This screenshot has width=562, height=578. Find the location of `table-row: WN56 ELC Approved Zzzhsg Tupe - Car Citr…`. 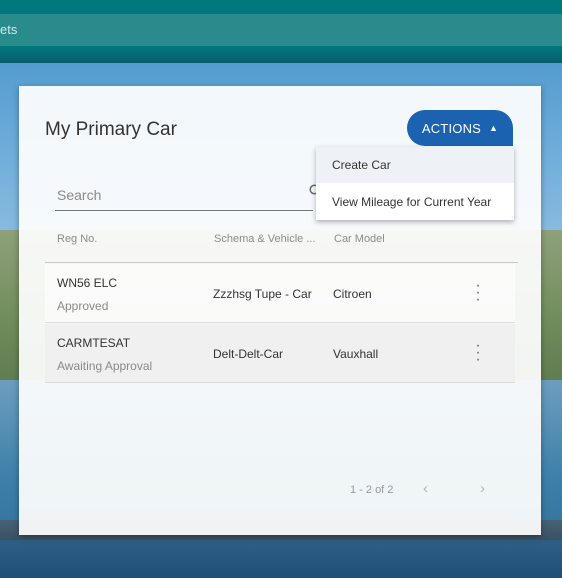

table-row: WN56 ELC Approved Zzzhsg Tupe - Car Citr… is located at coordinates (280, 293).